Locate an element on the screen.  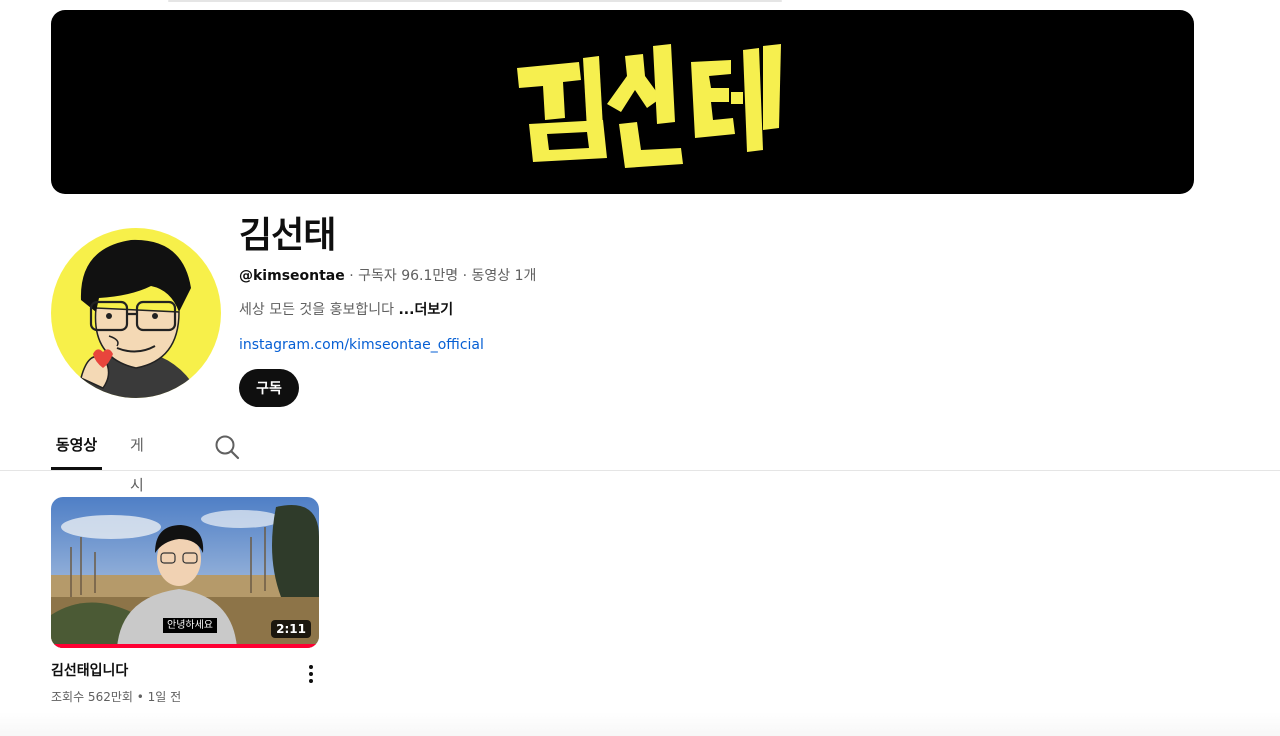
banner-logo is located at coordinates (649, 106).